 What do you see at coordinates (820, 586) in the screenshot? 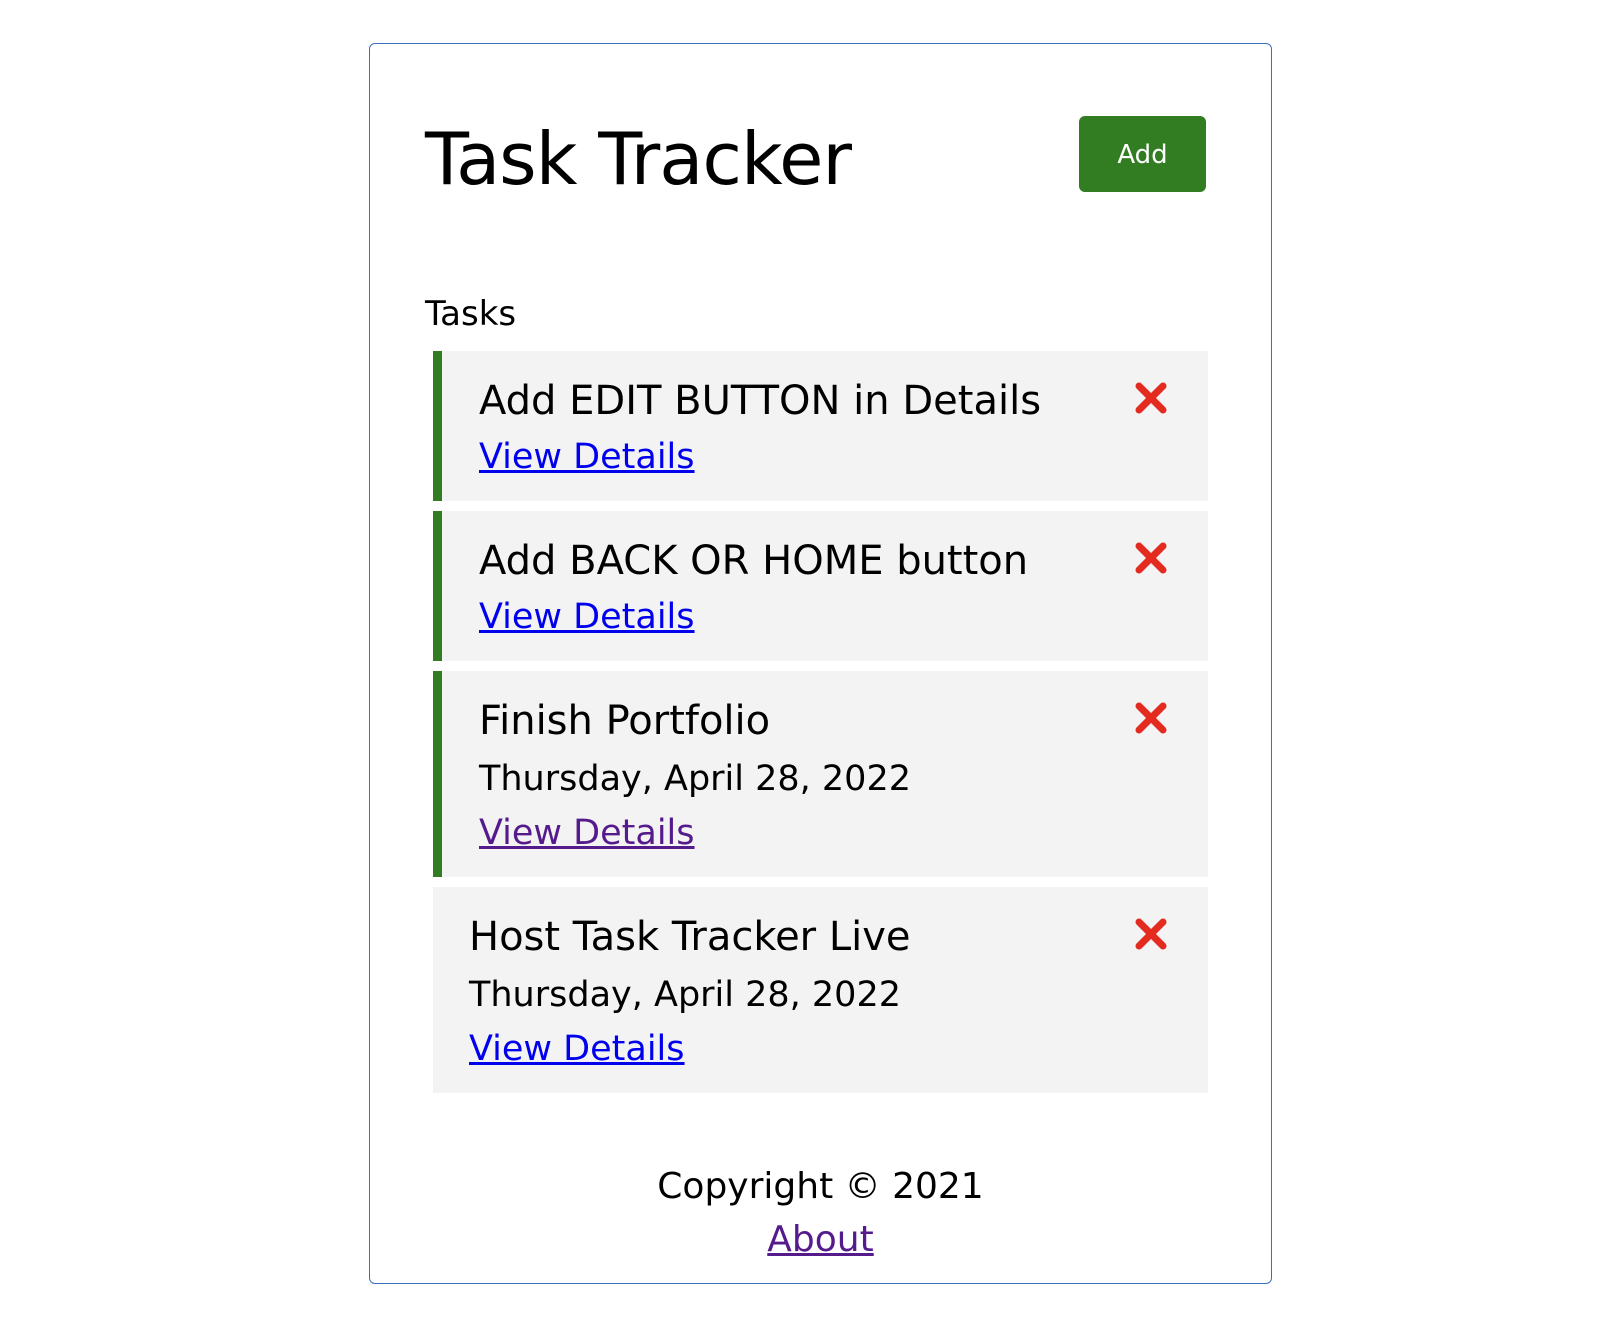
I see `task-item: Add BACK OR HOME button View Details` at bounding box center [820, 586].